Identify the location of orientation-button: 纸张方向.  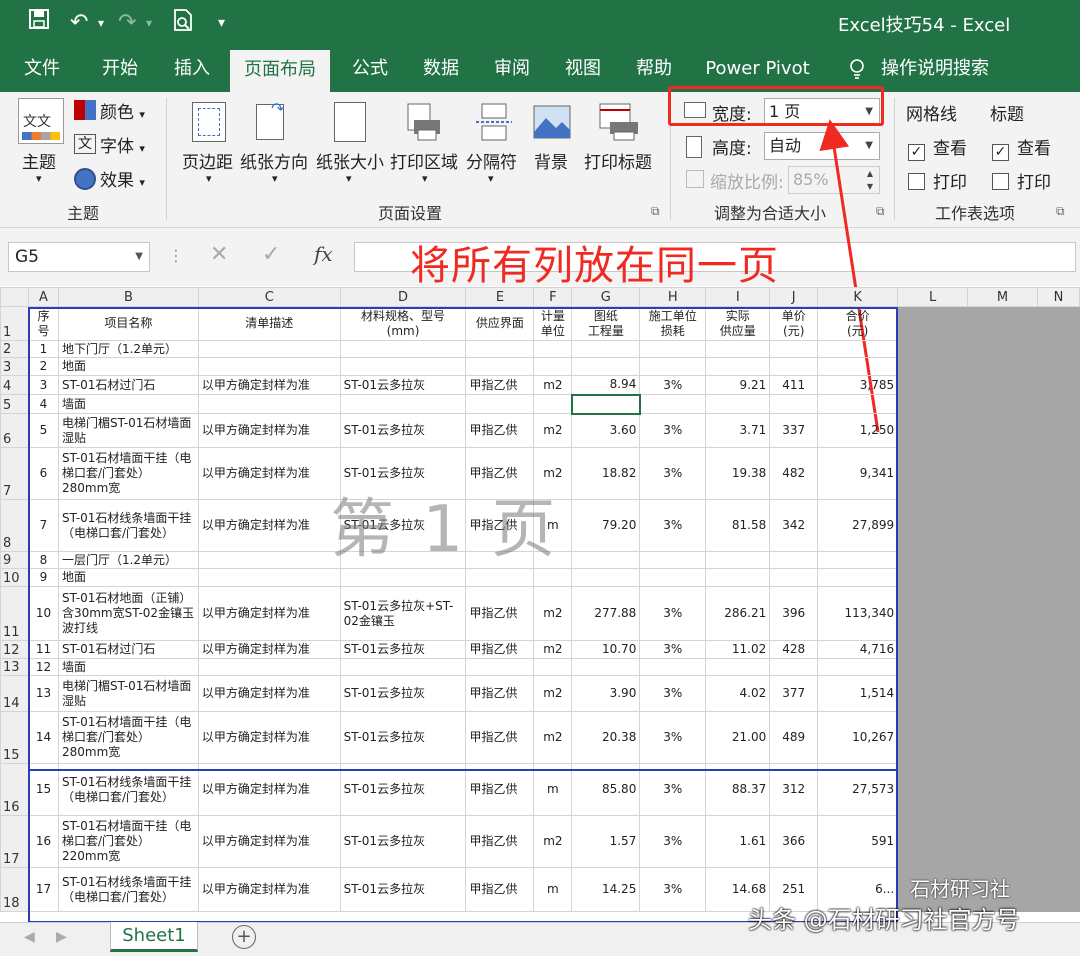
(274, 160).